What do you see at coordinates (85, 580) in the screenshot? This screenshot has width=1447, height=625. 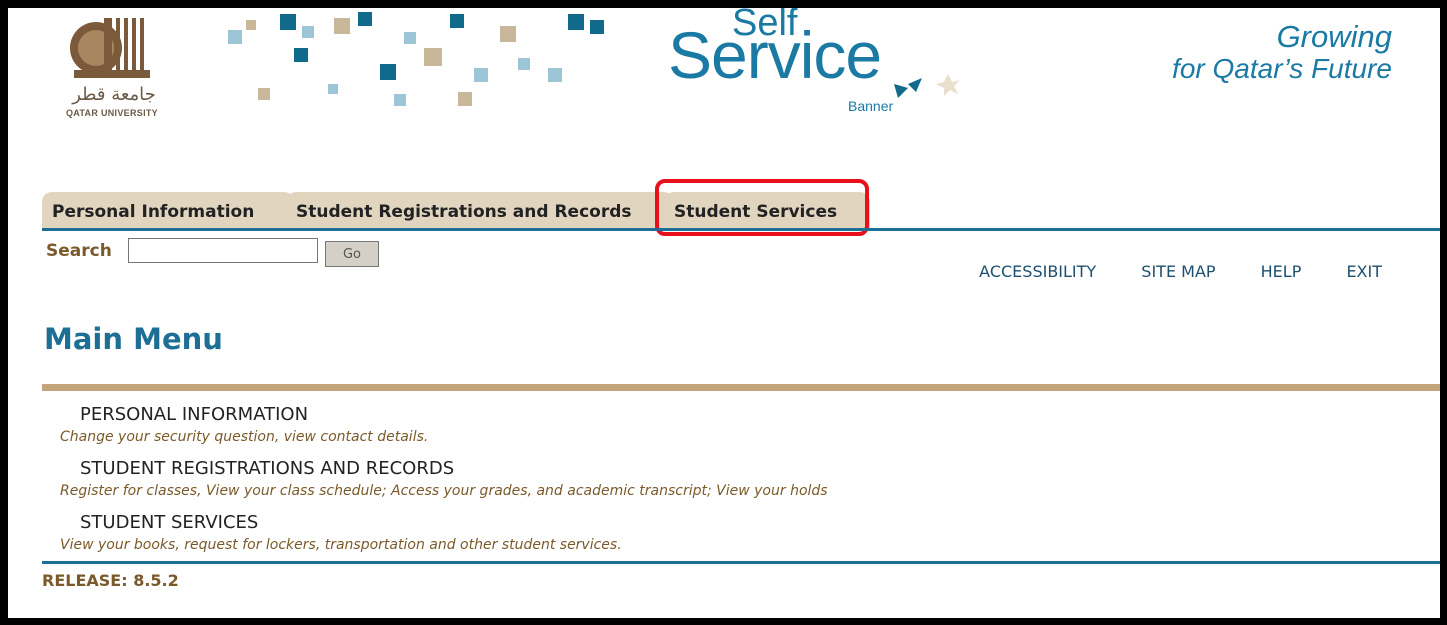 I see `release-label: RELEASE:` at bounding box center [85, 580].